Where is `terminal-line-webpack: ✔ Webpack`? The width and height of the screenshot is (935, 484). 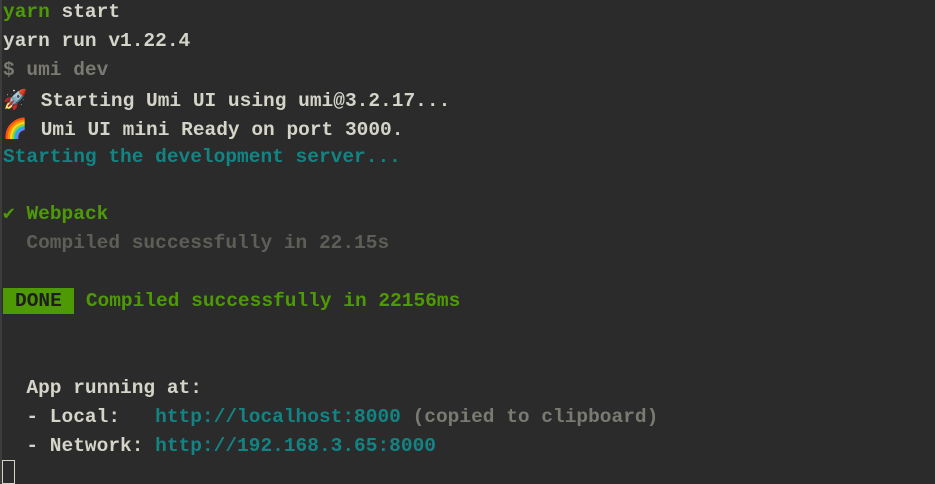 terminal-line-webpack: ✔ Webpack is located at coordinates (55, 214).